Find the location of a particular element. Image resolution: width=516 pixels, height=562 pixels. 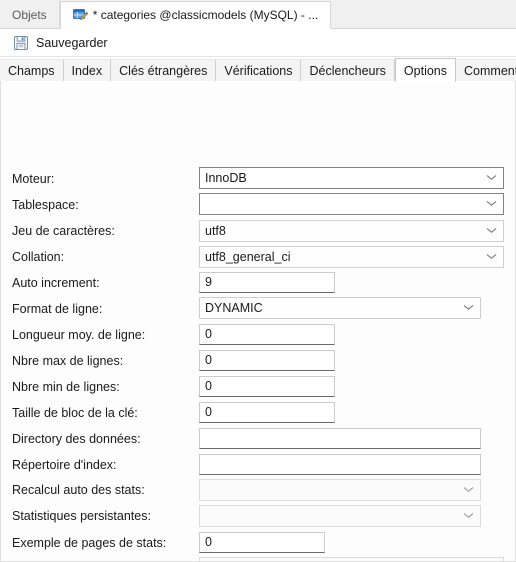

window-tab-label: Objets is located at coordinates (29, 14).